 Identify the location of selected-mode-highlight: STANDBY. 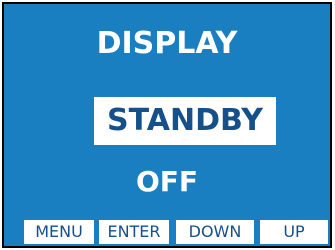
(185, 121).